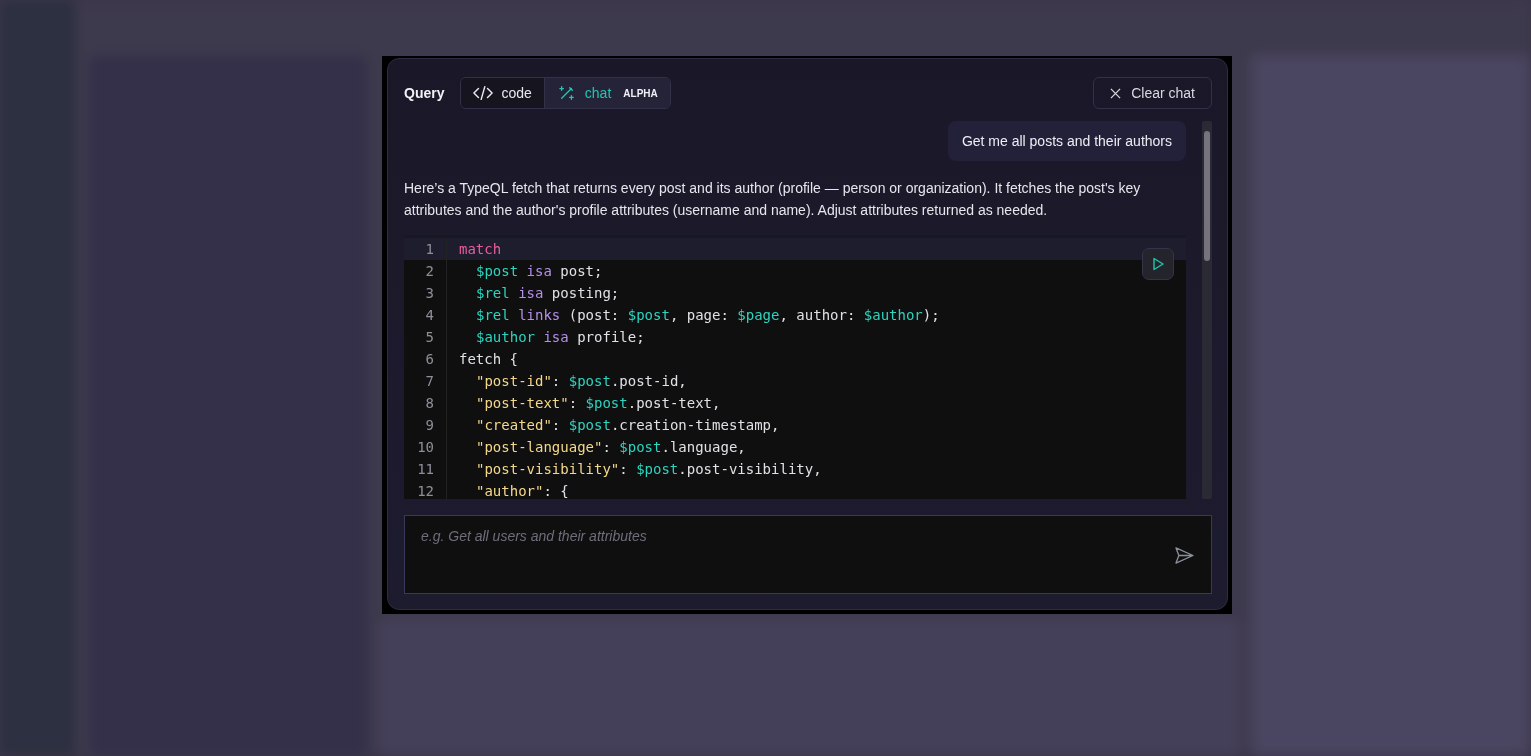  Describe the element at coordinates (547, 293) in the screenshot. I see `code-line: $rel isa posting;` at that location.